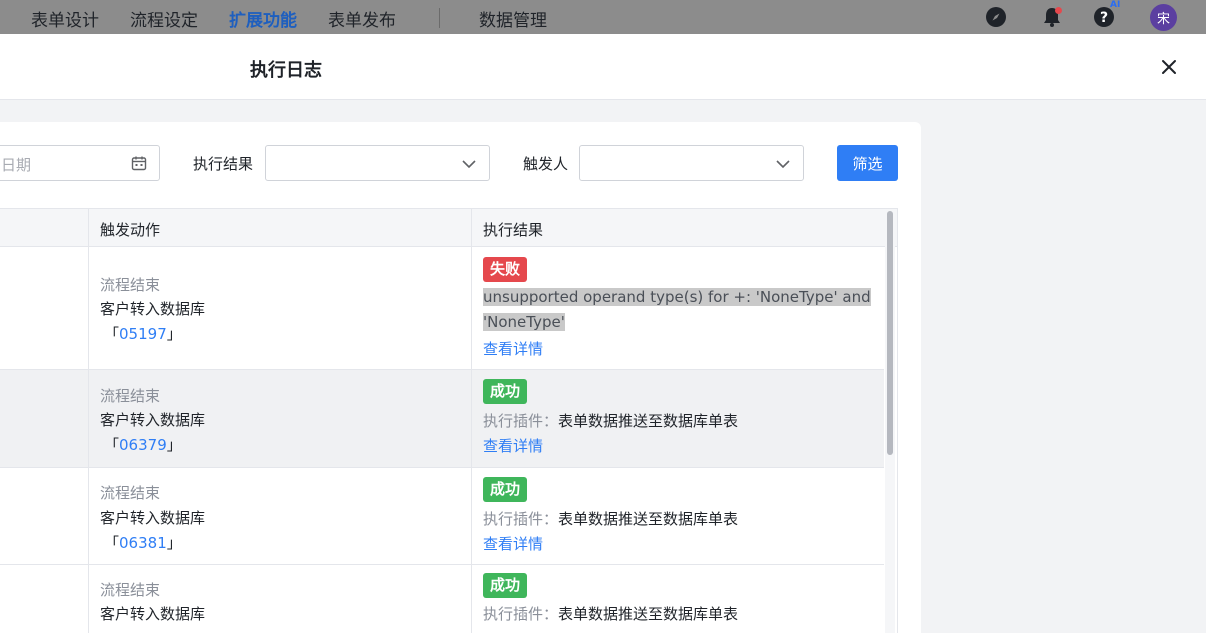 This screenshot has width=1206, height=633. What do you see at coordinates (867, 163) in the screenshot?
I see `filter-button: 筛选` at bounding box center [867, 163].